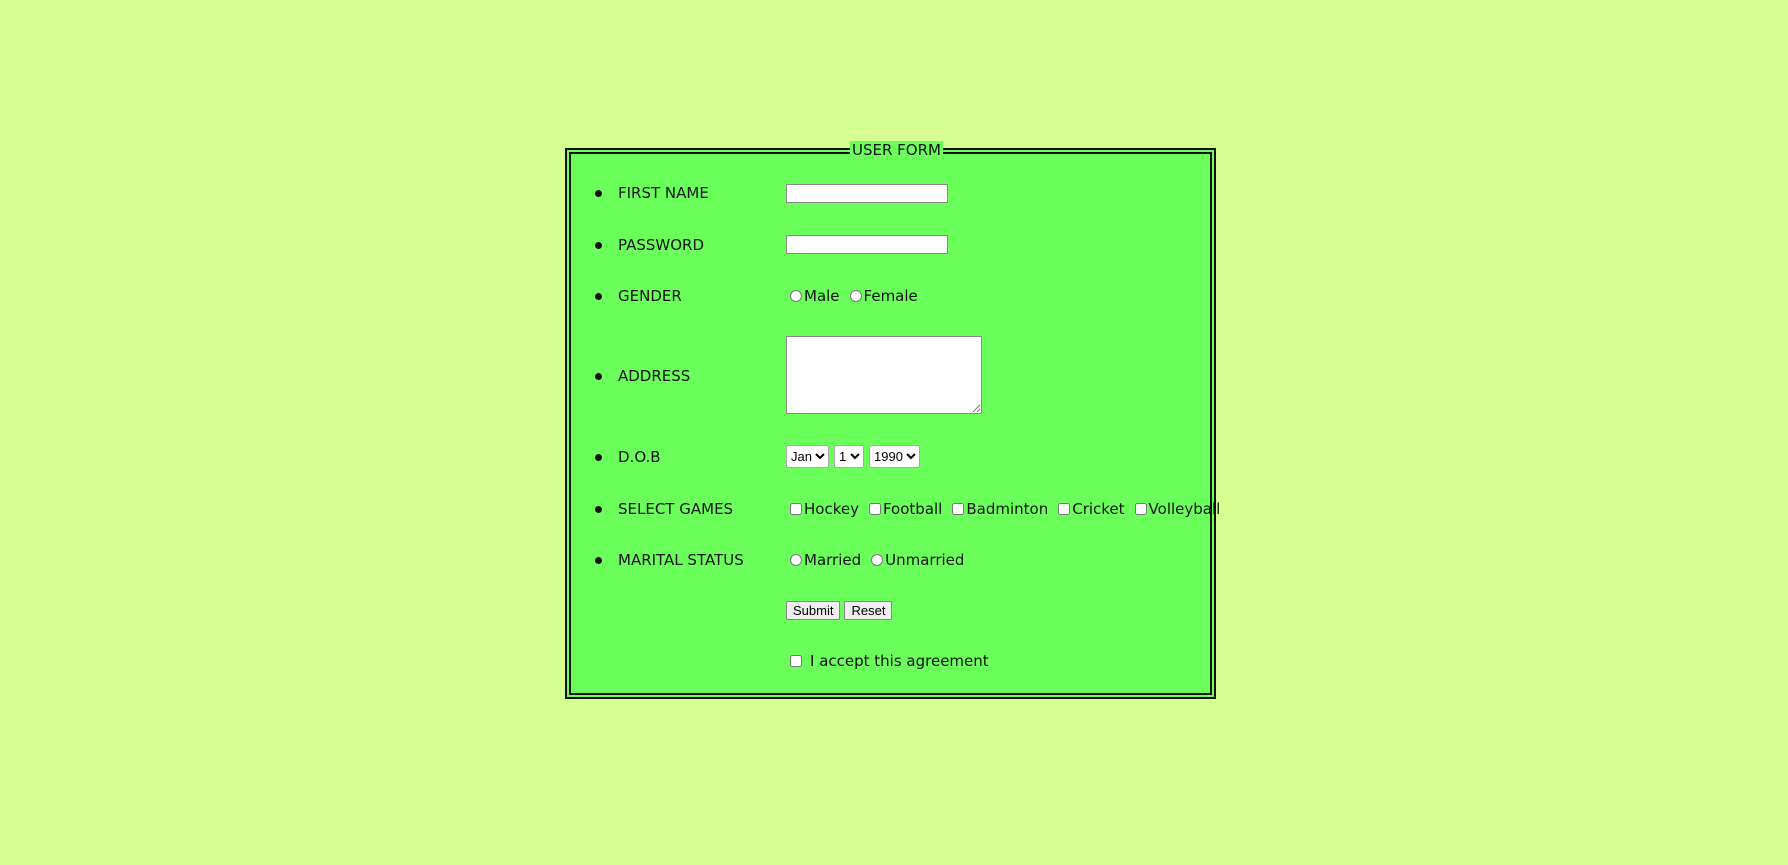 The height and width of the screenshot is (865, 1788). Describe the element at coordinates (884, 375) in the screenshot. I see `address-textarea` at that location.